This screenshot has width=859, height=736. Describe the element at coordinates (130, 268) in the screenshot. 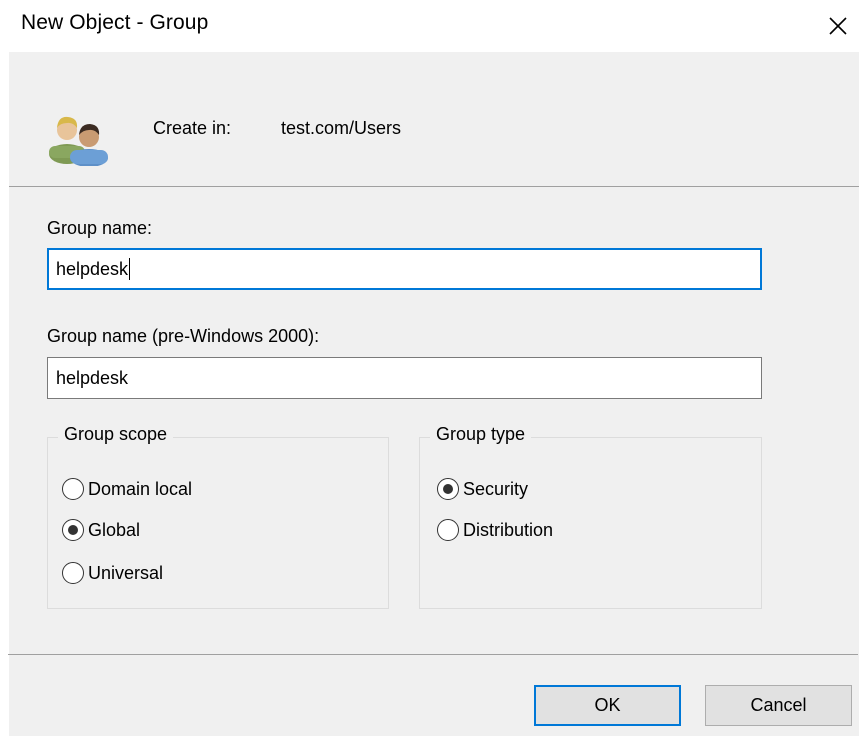

I see `text-caret` at that location.